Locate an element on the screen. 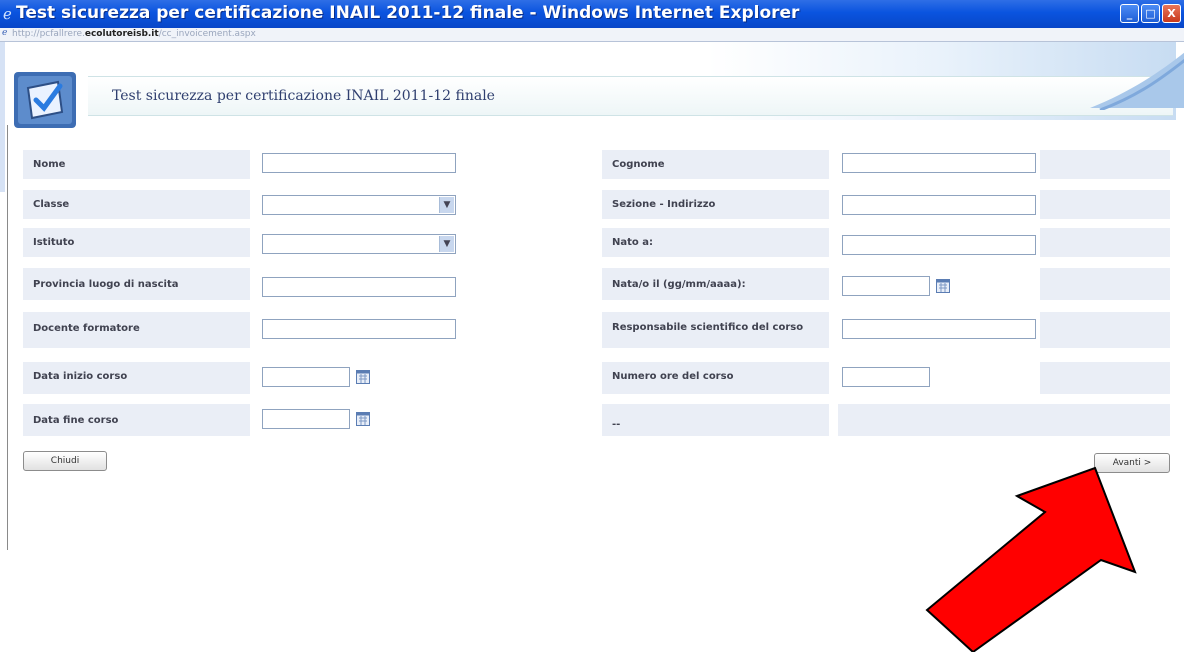  close-button: X is located at coordinates (1171, 13).